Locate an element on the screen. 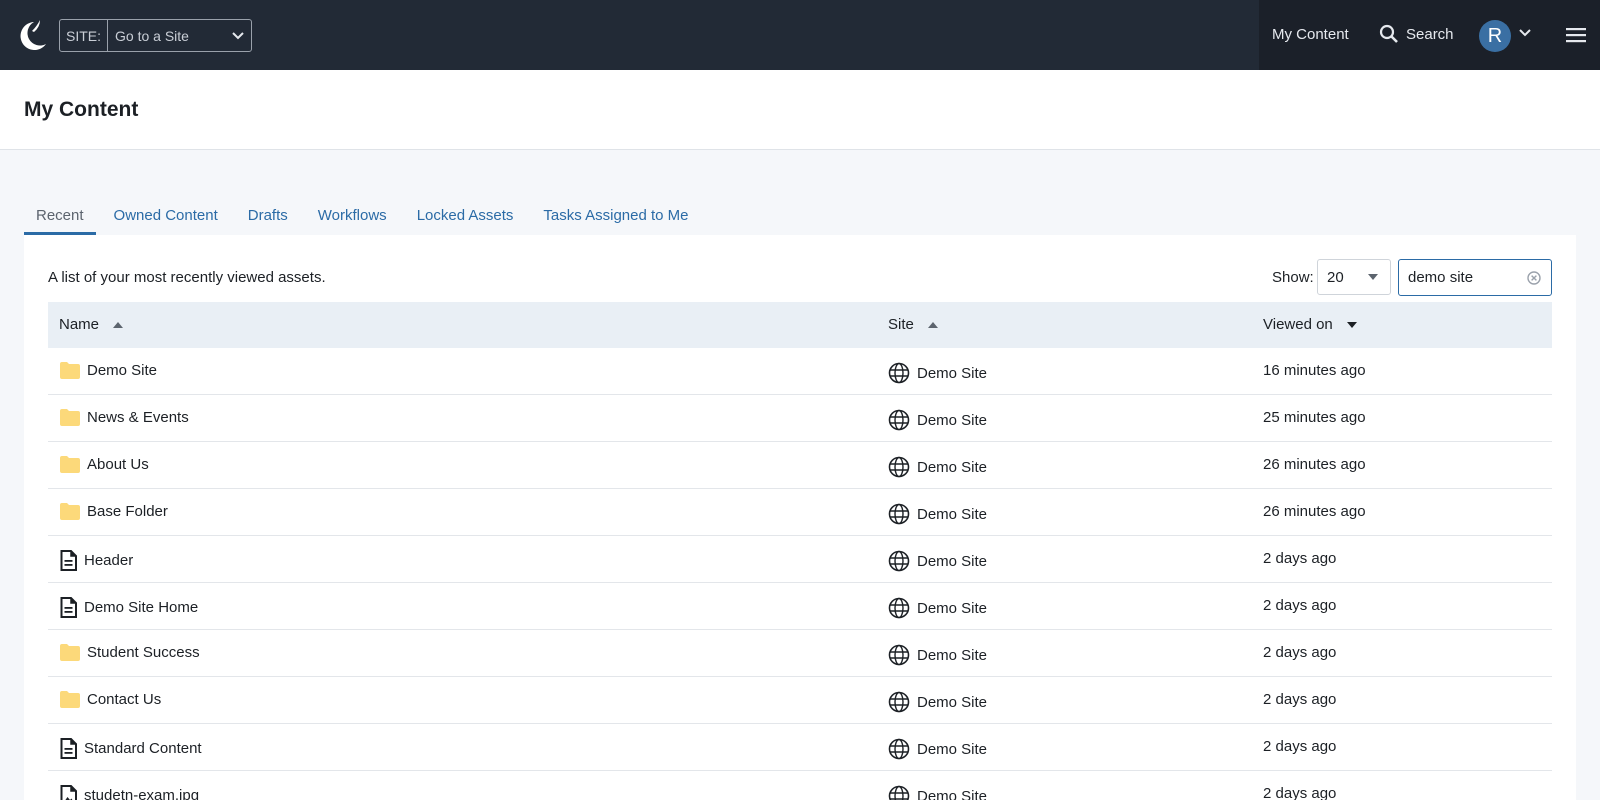 Image resolution: width=1600 pixels, height=800 pixels. asset-name-cell: Header is located at coordinates (96, 560).